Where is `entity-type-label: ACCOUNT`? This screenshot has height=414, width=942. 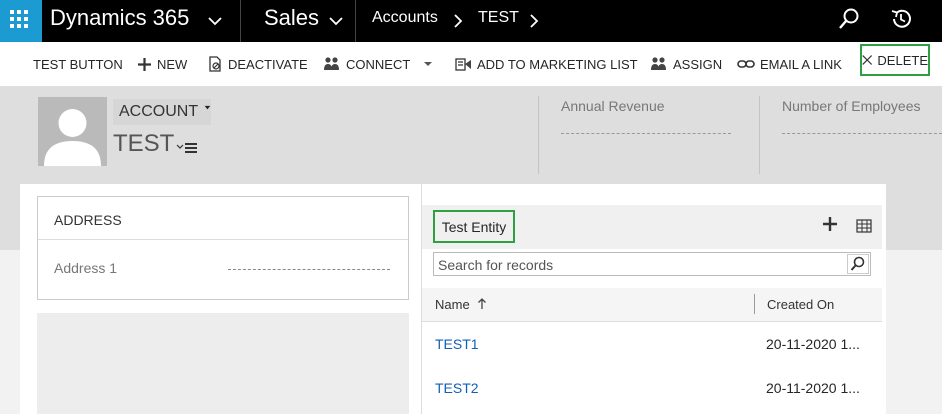 entity-type-label: ACCOUNT is located at coordinates (159, 111).